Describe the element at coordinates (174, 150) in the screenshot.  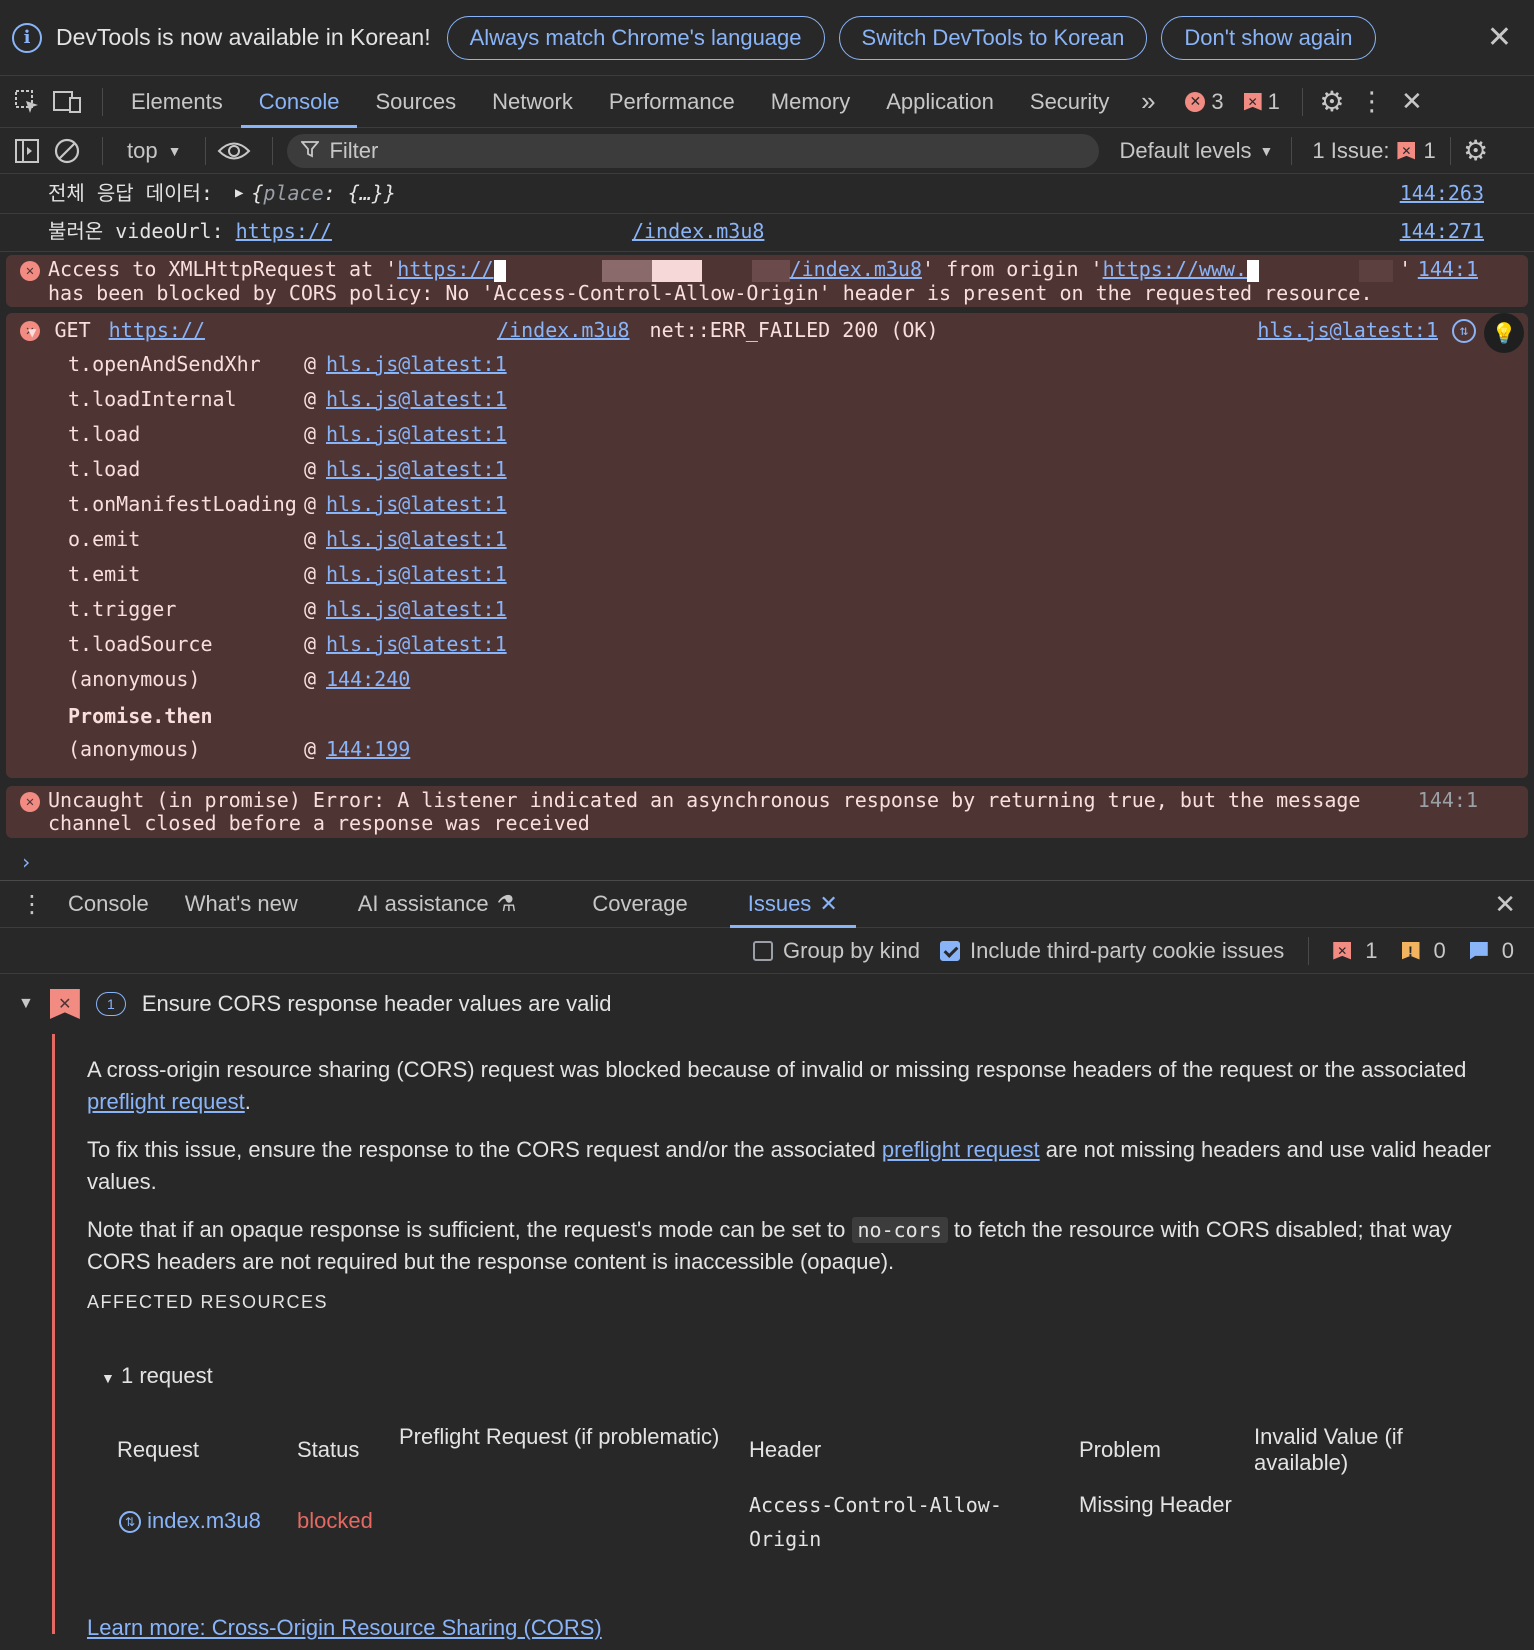
I see `dropdown-arrow-icon: ▼` at that location.